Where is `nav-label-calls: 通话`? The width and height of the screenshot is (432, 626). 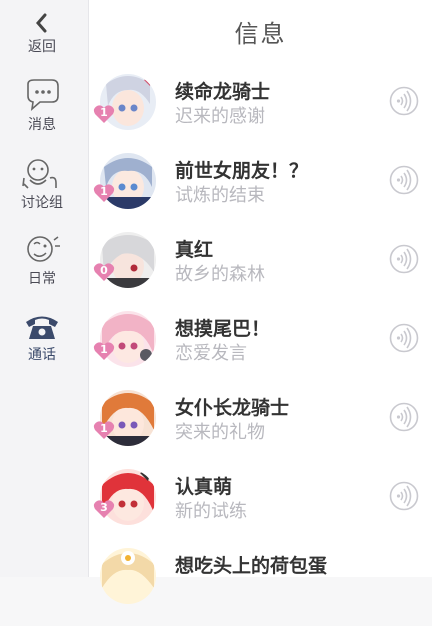 nav-label-calls: 通话 is located at coordinates (42, 355).